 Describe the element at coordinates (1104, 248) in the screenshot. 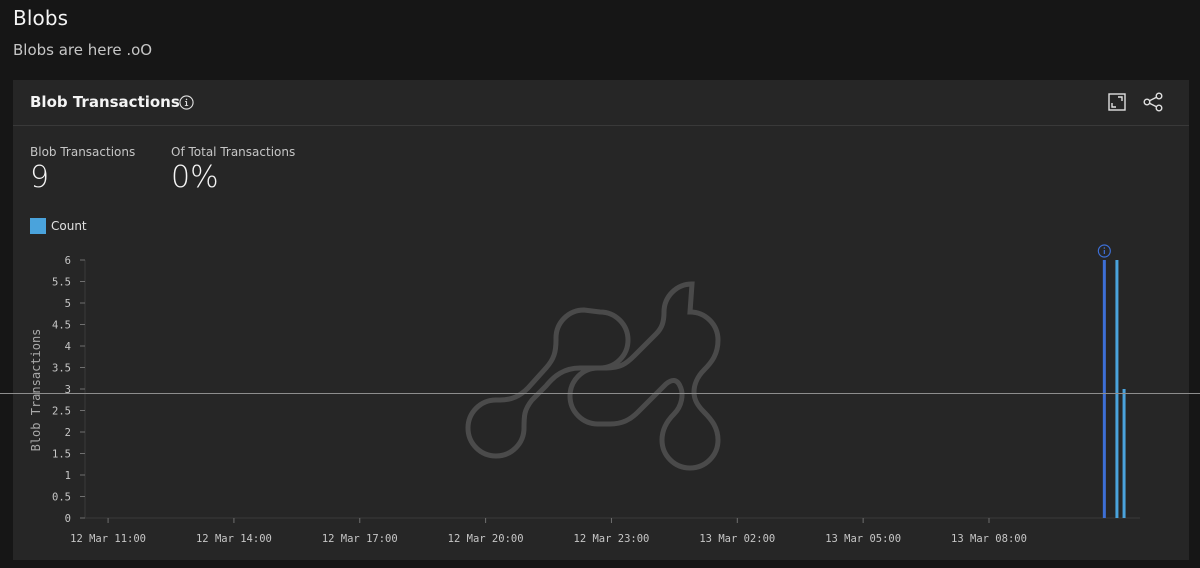

I see `annotation-dot` at that location.